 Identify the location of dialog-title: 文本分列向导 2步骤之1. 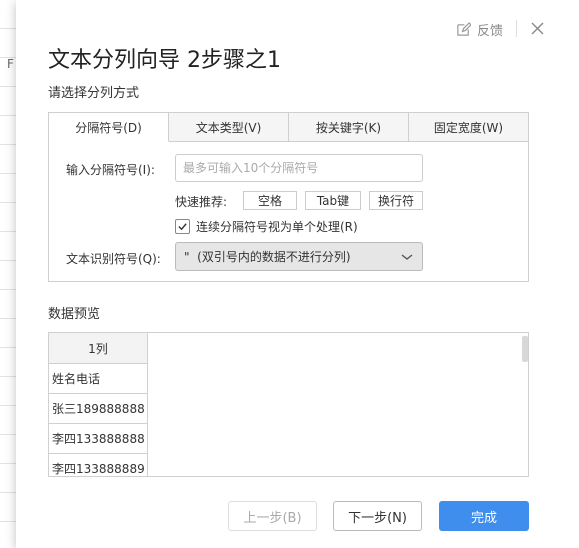
(164, 60).